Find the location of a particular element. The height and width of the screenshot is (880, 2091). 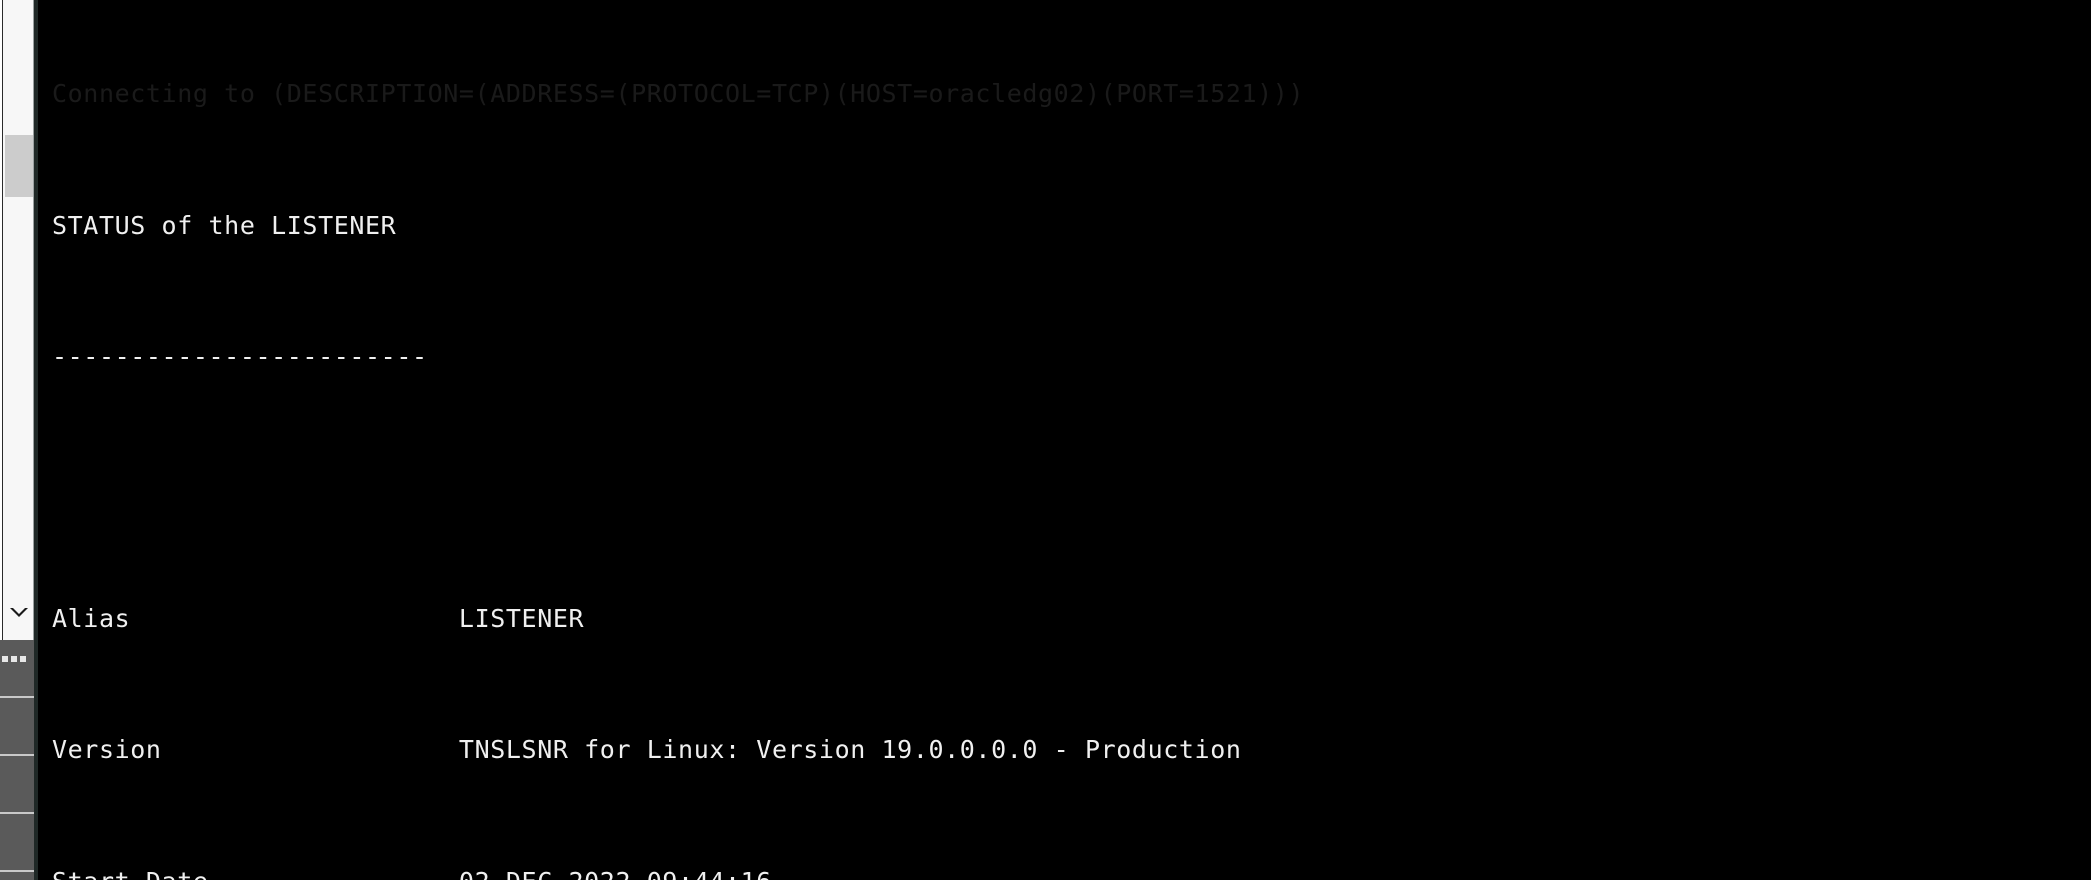

scrollbar-thumb is located at coordinates (19, 166).